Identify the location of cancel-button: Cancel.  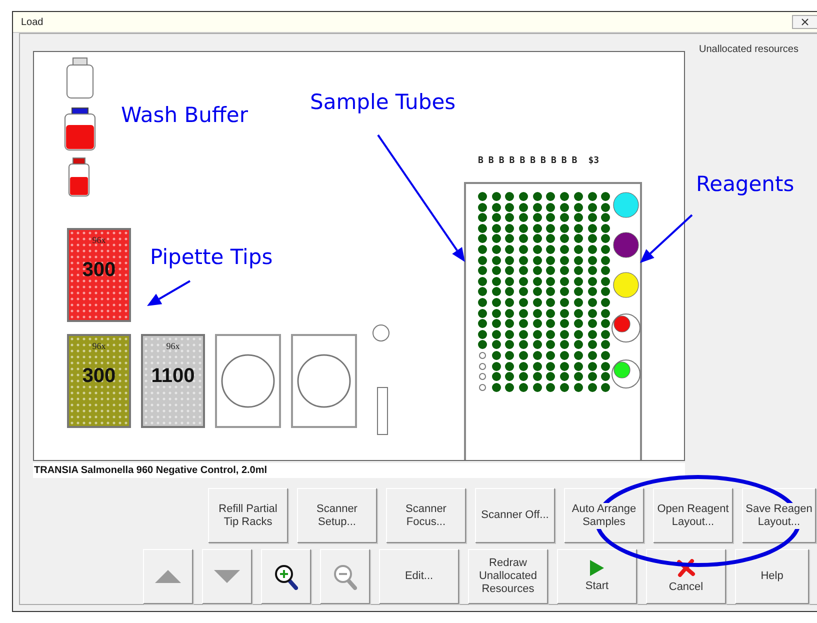
(686, 576).